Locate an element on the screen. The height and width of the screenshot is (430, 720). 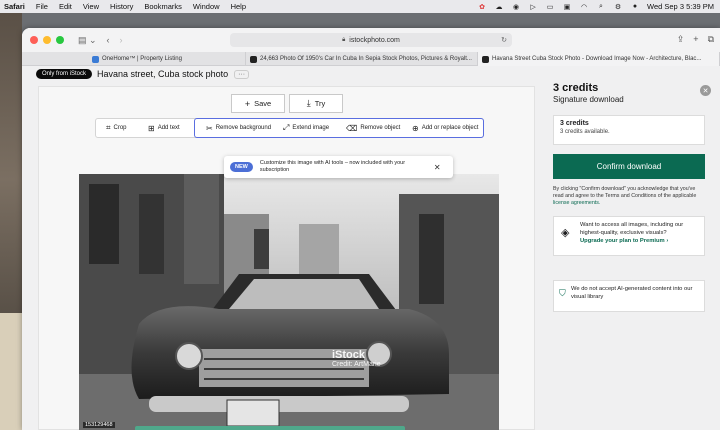
exclusive-badge: Only from iStock is located at coordinates (64, 74).